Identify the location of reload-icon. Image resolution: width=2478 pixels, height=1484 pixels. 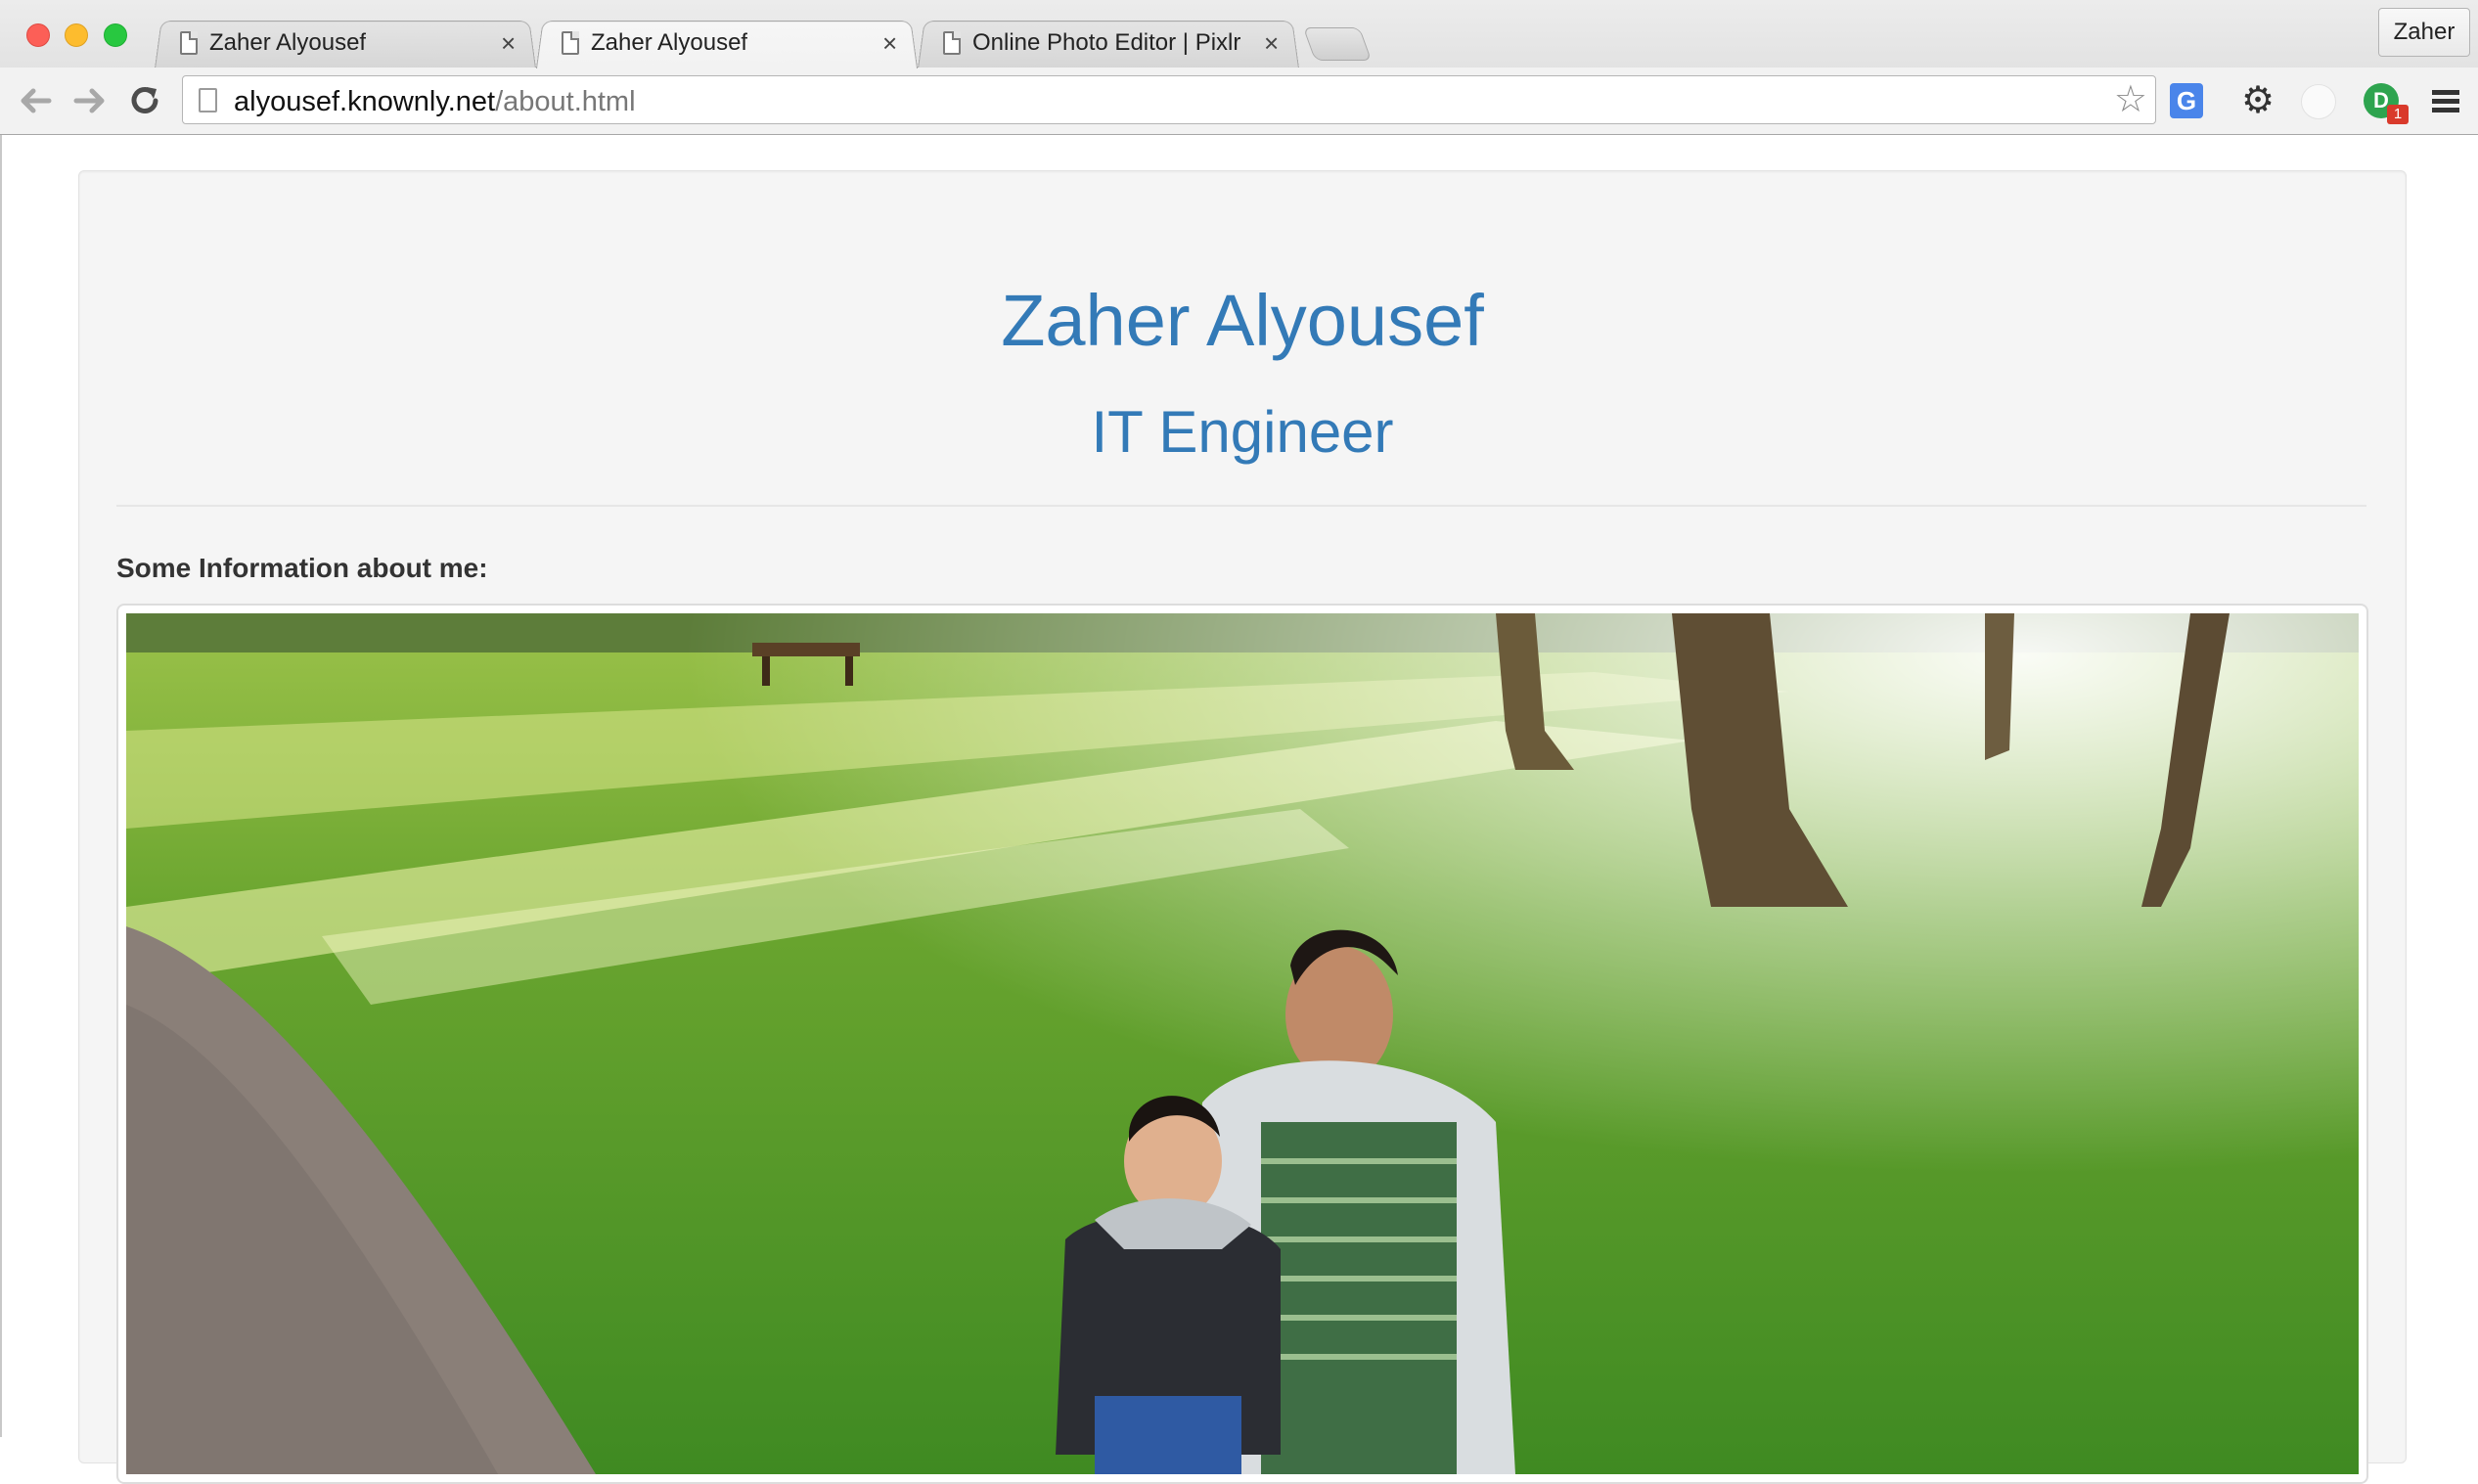
(144, 100).